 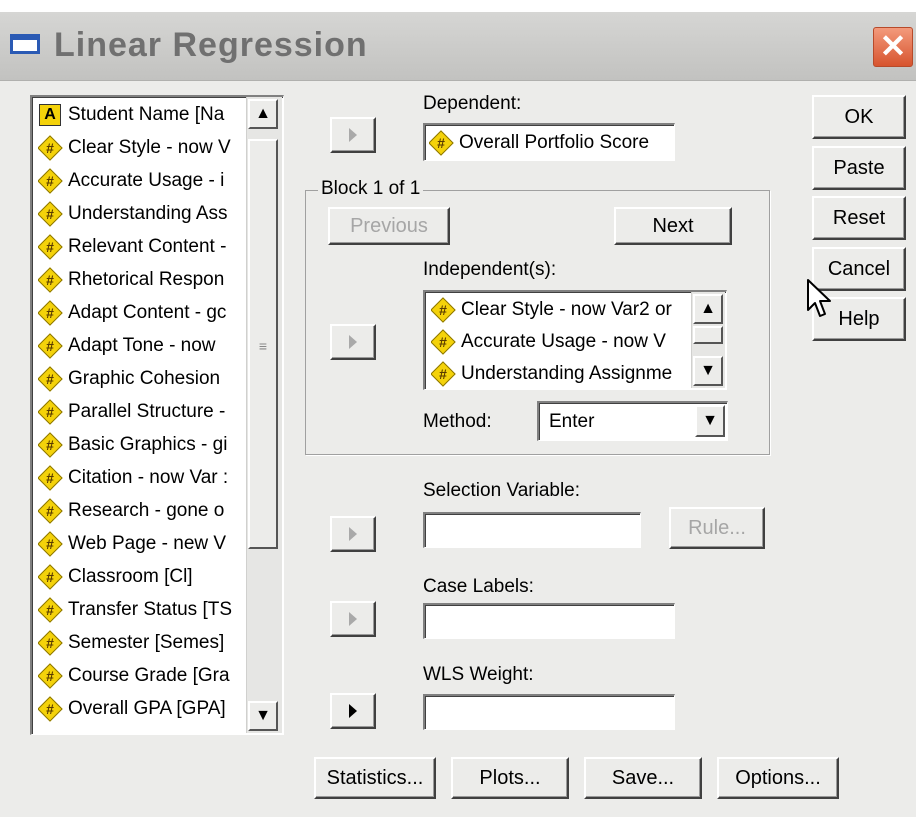 I want to click on variable-list-item: A Student Name [Na, so click(x=142, y=115).